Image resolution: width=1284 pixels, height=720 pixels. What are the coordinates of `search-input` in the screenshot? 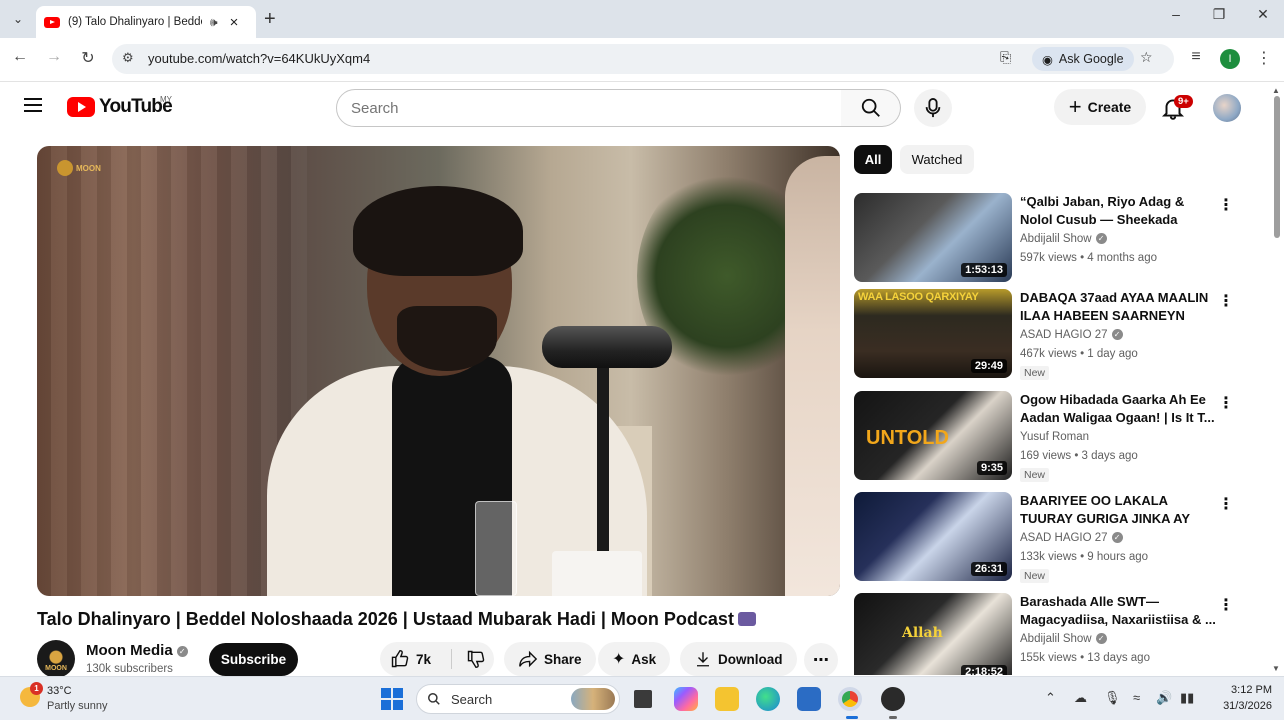 It's located at (589, 108).